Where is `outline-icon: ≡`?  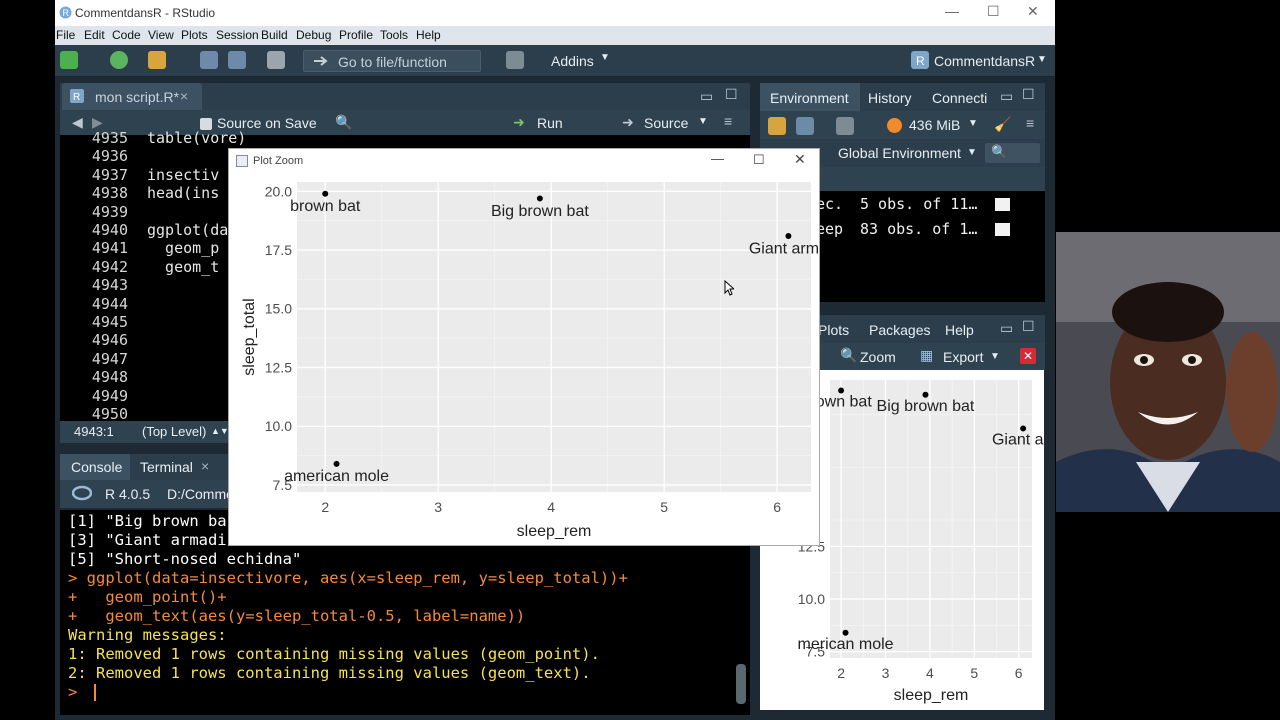 outline-icon: ≡ is located at coordinates (728, 121).